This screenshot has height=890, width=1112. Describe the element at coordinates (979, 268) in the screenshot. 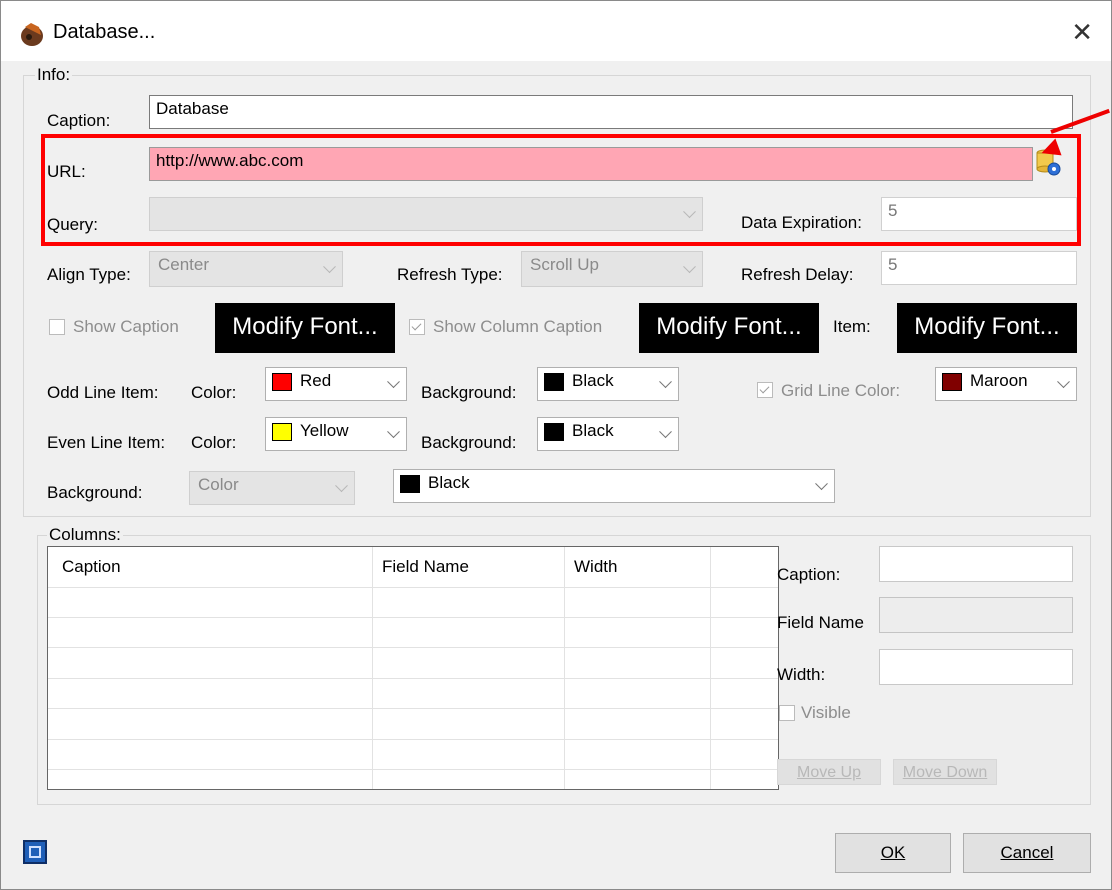

I see `refresh-delay-input: 5` at that location.